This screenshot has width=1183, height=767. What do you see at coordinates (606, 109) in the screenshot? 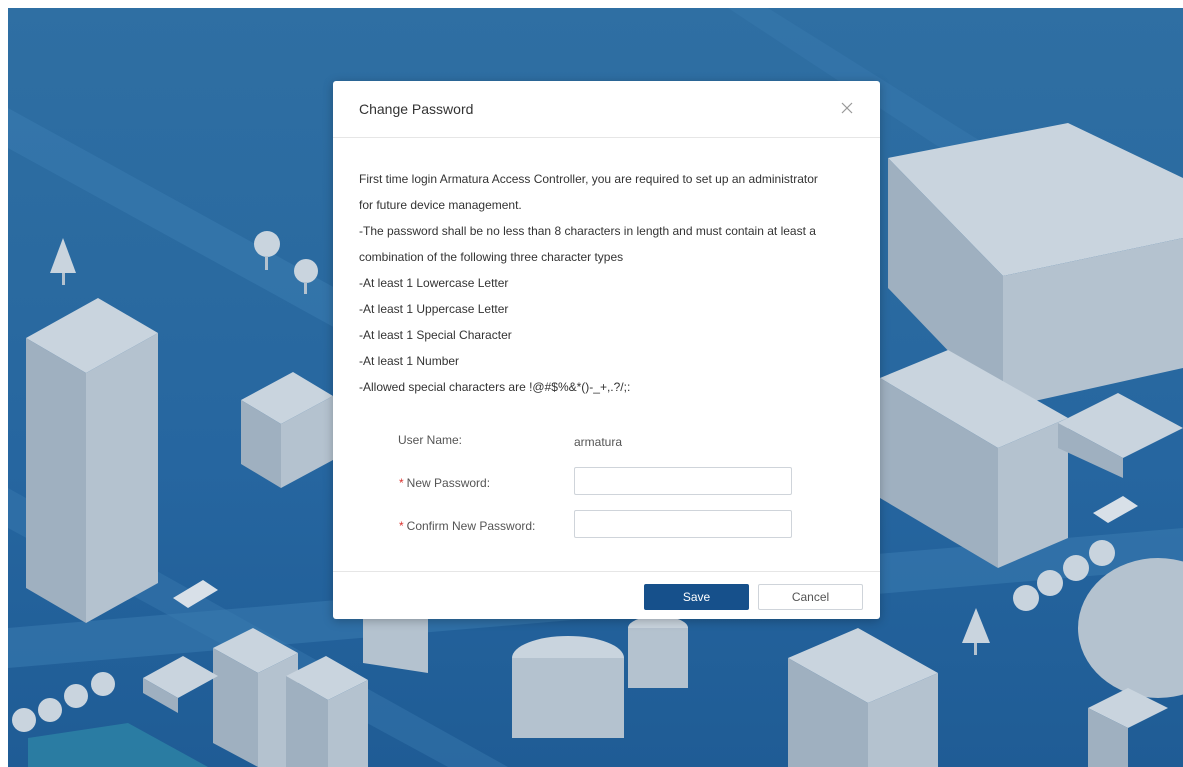
I see `dialog-header: Change Password` at bounding box center [606, 109].